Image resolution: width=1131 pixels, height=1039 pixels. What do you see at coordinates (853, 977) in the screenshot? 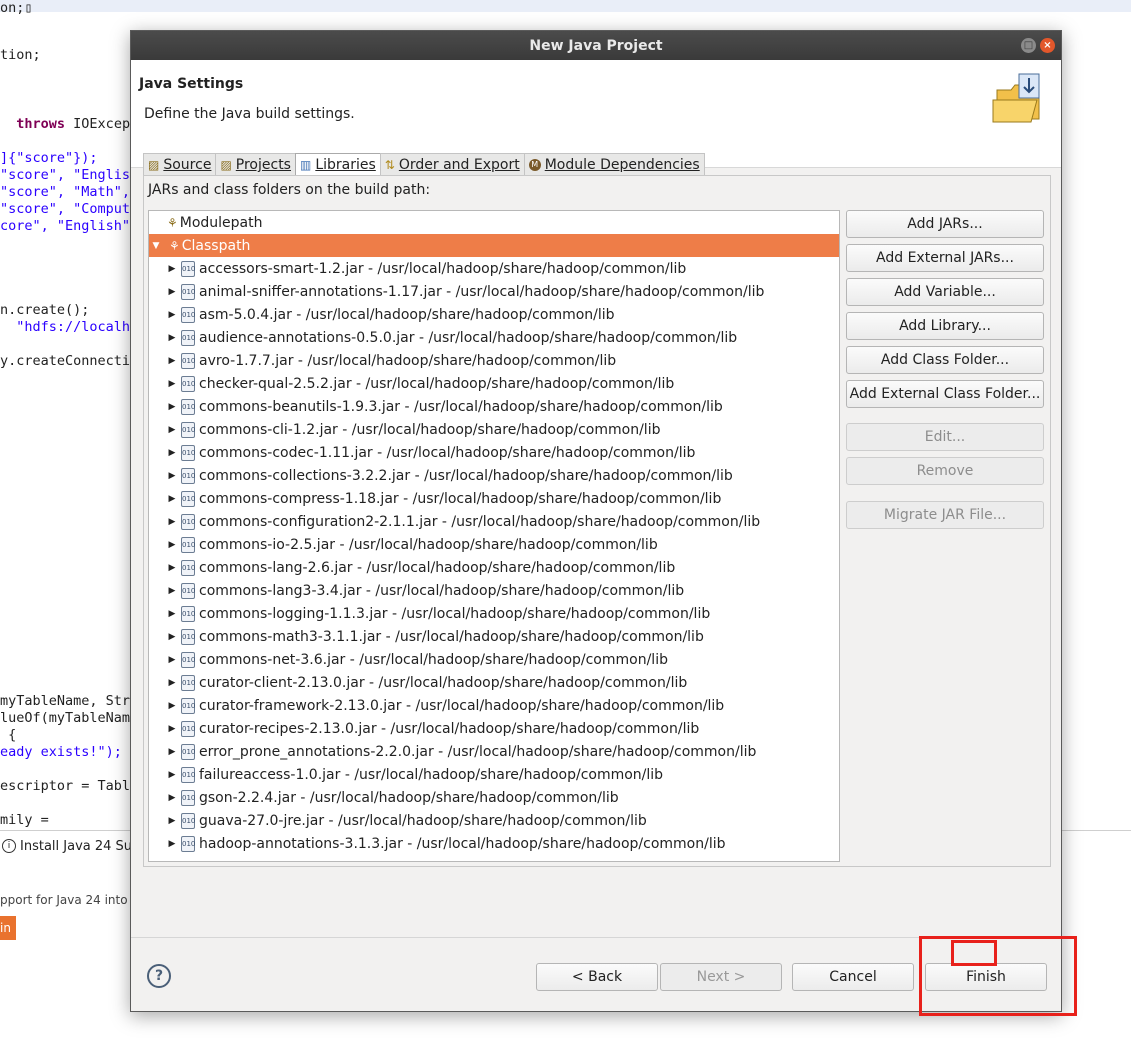
I see `cancel-button: Cancel` at bounding box center [853, 977].